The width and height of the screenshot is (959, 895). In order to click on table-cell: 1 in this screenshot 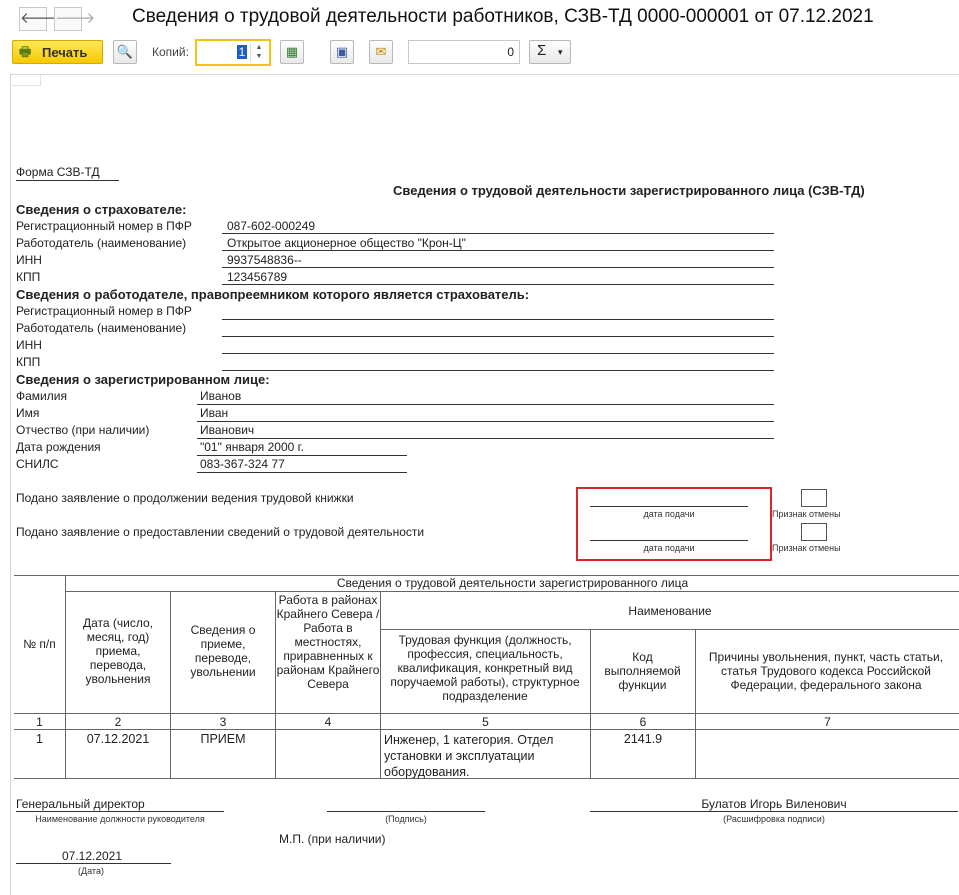, I will do `click(39, 739)`.